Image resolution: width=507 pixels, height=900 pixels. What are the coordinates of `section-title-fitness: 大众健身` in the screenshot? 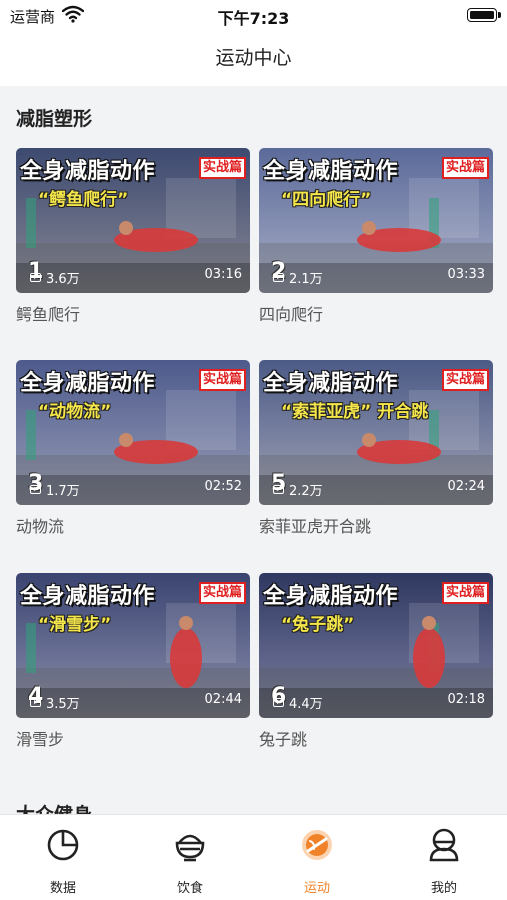 It's located at (54, 807).